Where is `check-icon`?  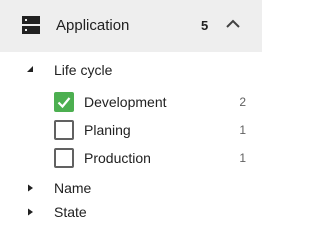
check-icon is located at coordinates (64, 103).